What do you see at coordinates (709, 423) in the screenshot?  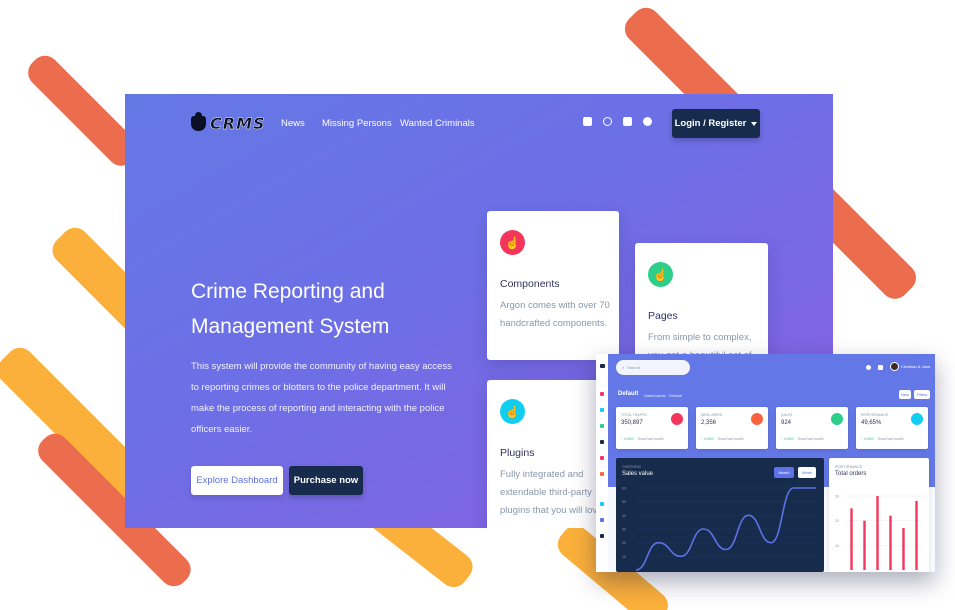 I see `stat-value: 2,356` at bounding box center [709, 423].